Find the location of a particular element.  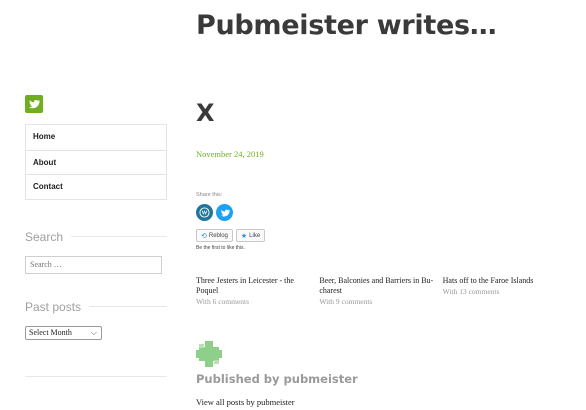

nav-item-about: About is located at coordinates (96, 162).